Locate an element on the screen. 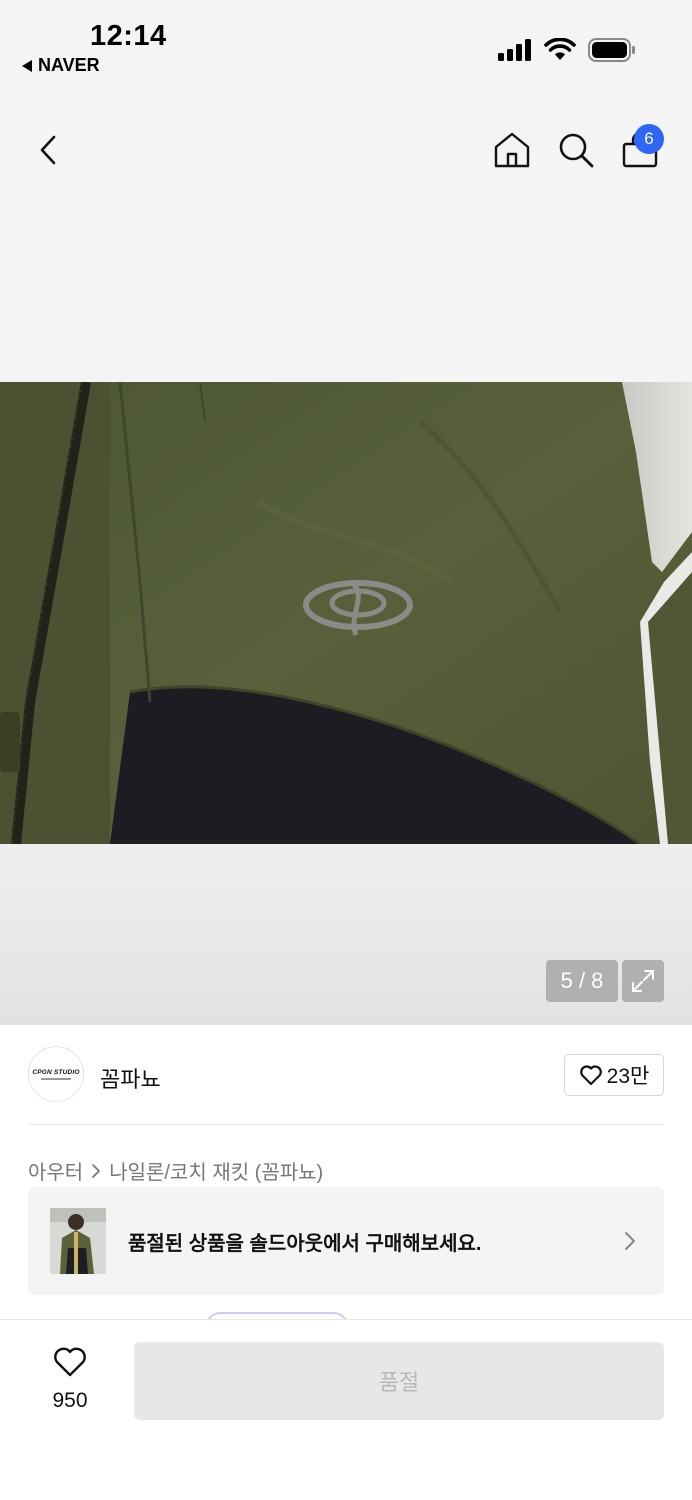  top-navigation-bar is located at coordinates (346, 150).